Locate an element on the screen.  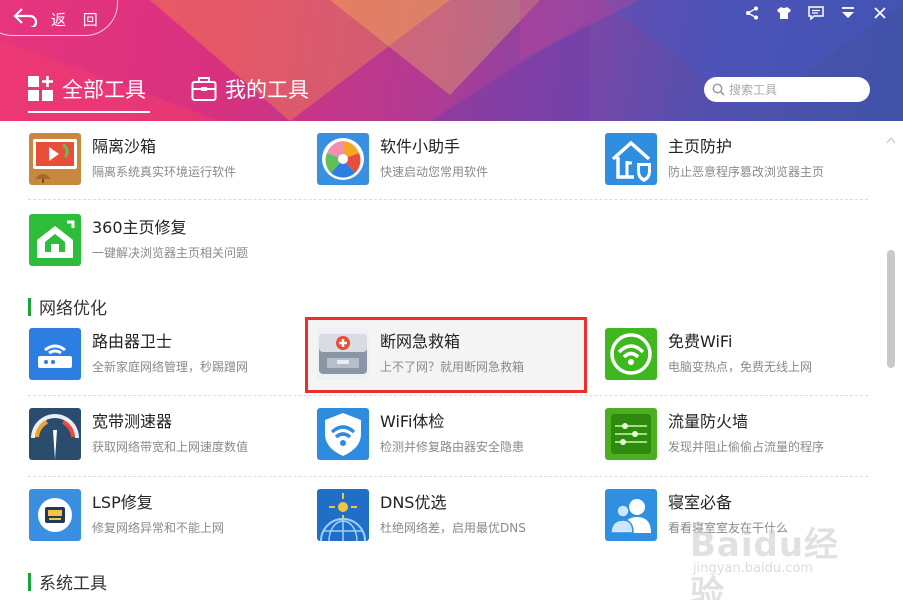
menu-icon is located at coordinates (848, 13).